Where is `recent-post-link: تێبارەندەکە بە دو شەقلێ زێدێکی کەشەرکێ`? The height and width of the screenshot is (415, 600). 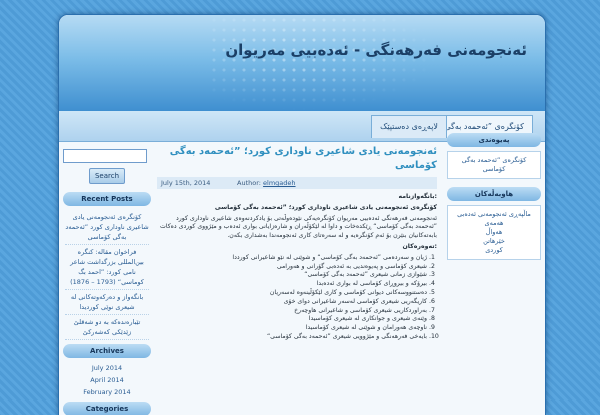
recent-post-link: تێبارەندەکە بە دو شەقلێ زێدێکی کەشەرکێ is located at coordinates (107, 327).